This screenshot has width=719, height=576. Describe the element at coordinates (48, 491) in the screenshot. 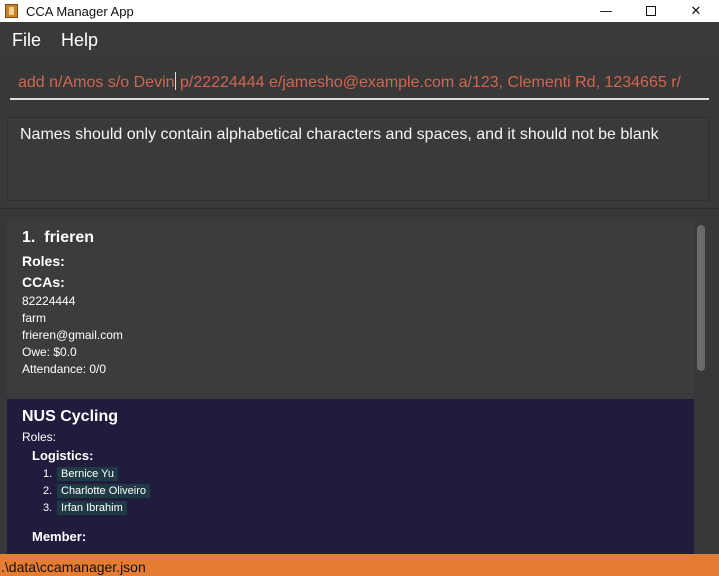

I see `cca-member-number: 2.` at that location.